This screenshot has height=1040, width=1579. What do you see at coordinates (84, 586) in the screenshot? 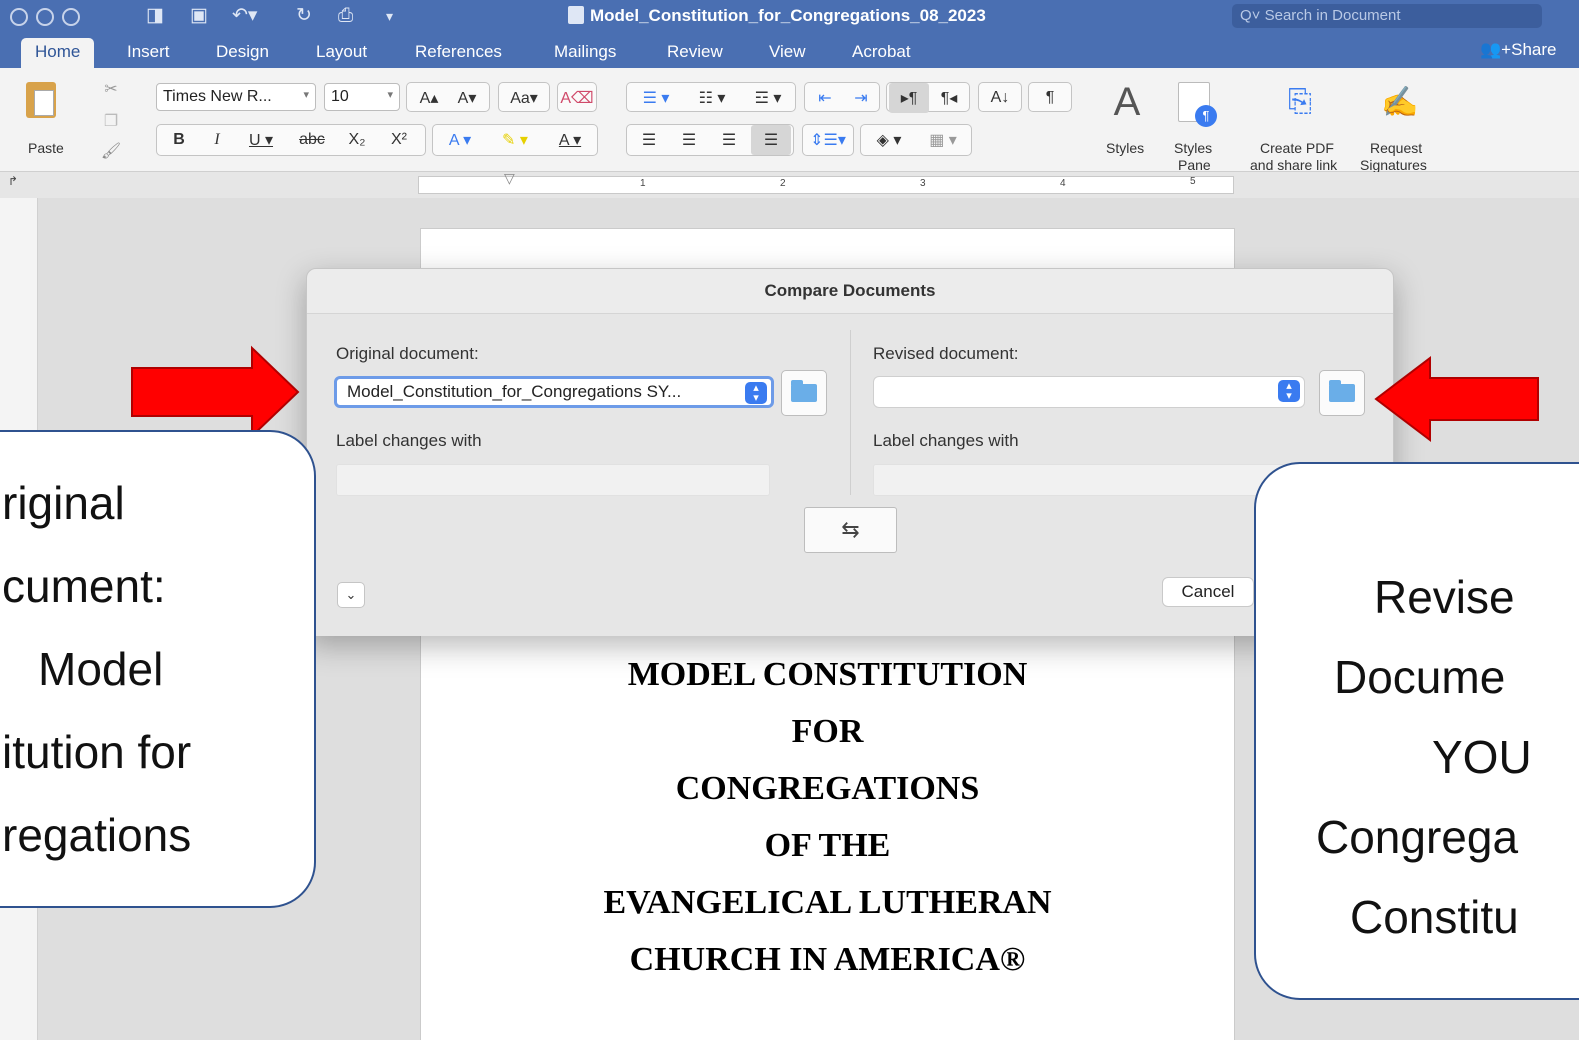
I see `callout-text: cument:` at bounding box center [84, 586].